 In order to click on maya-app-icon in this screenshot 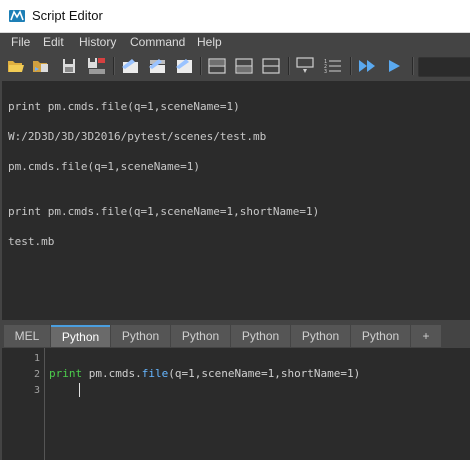, I will do `click(17, 16)`.